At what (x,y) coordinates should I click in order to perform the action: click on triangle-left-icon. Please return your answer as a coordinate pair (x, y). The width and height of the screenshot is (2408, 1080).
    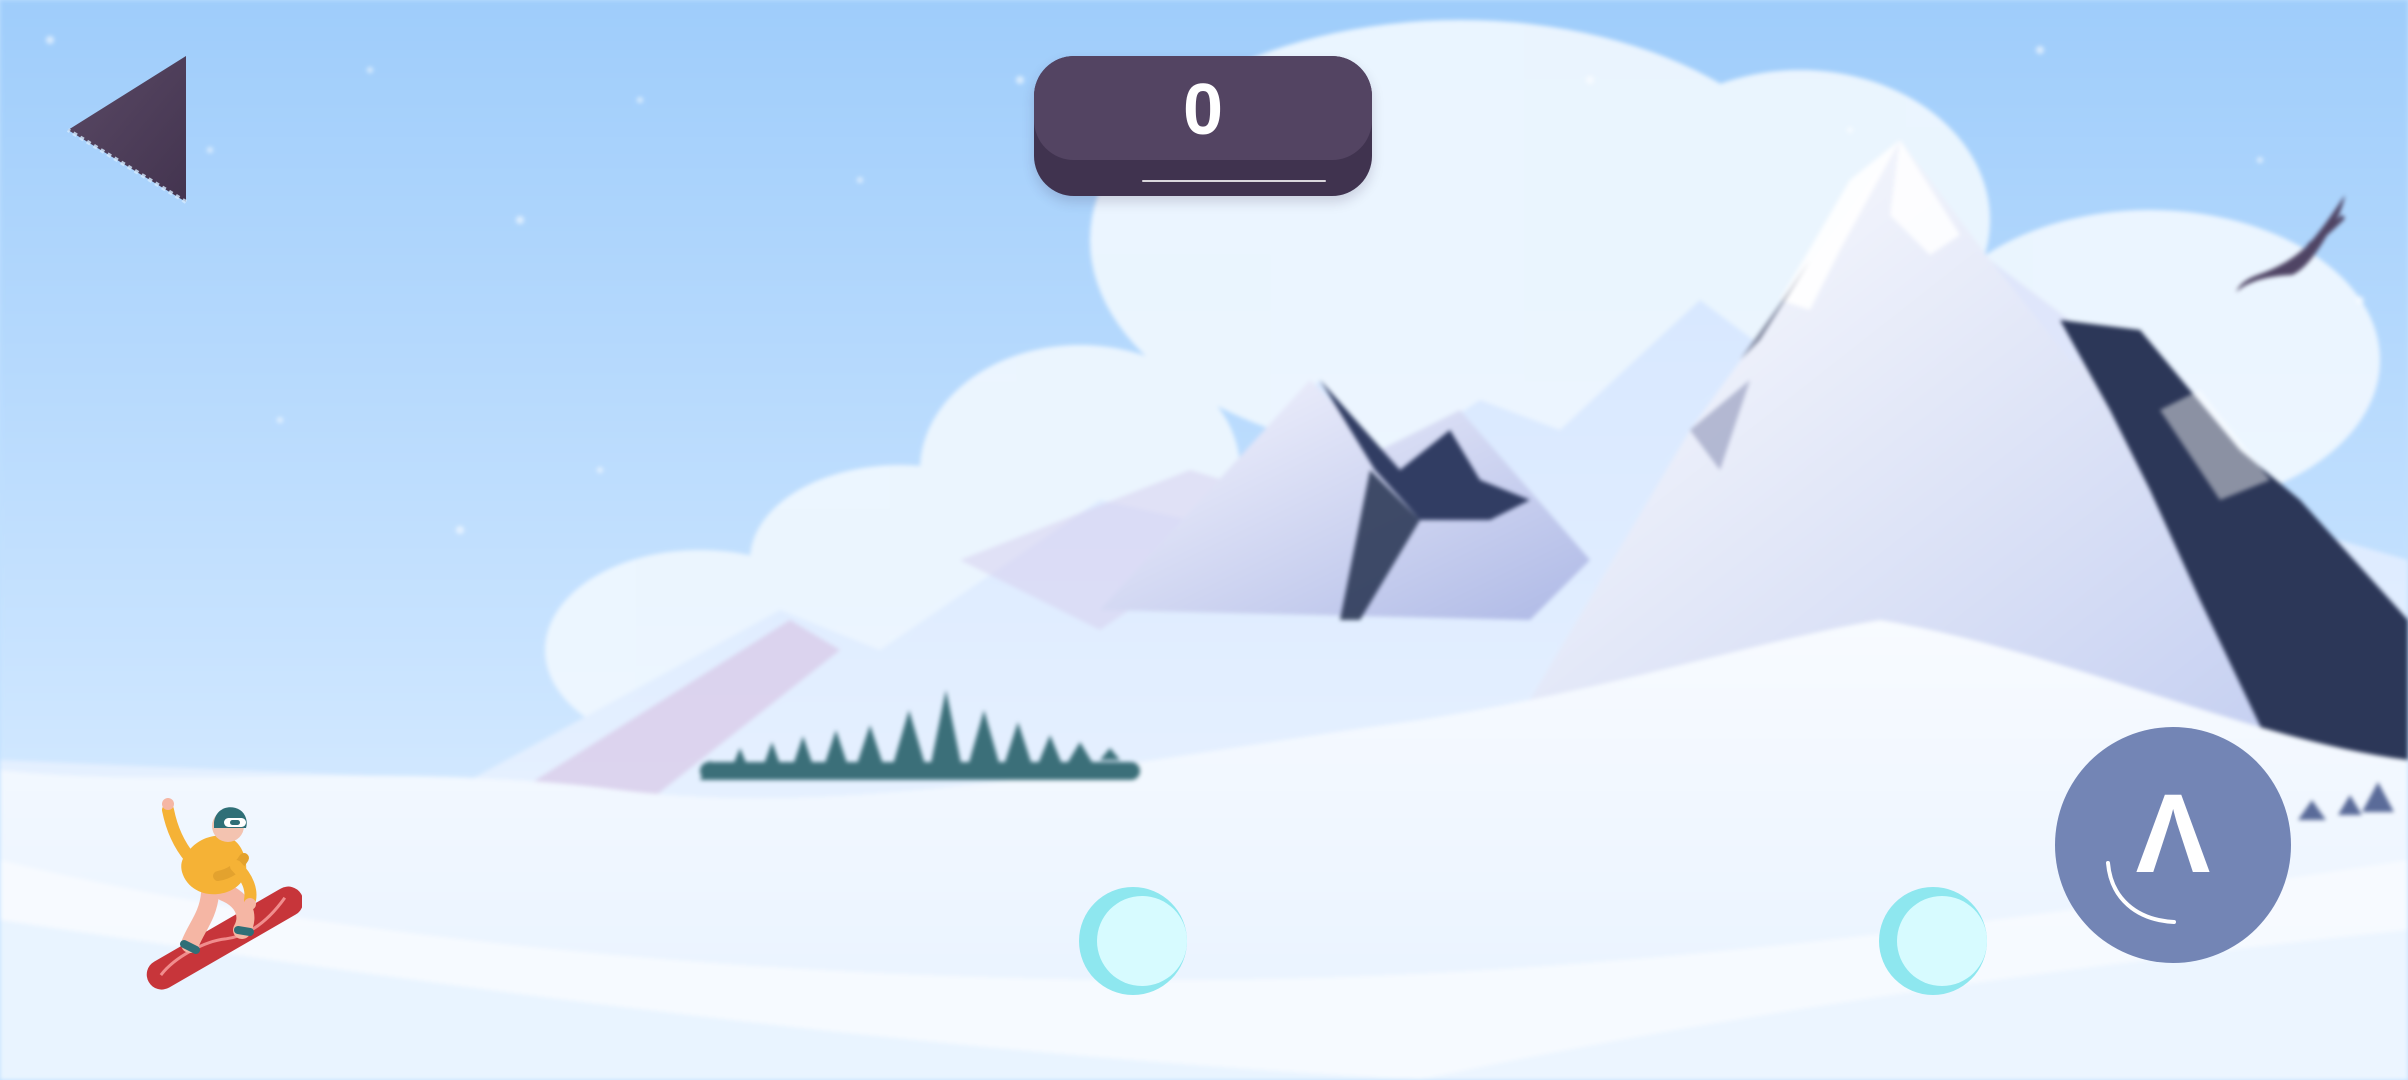
    Looking at the image, I should click on (127, 130).